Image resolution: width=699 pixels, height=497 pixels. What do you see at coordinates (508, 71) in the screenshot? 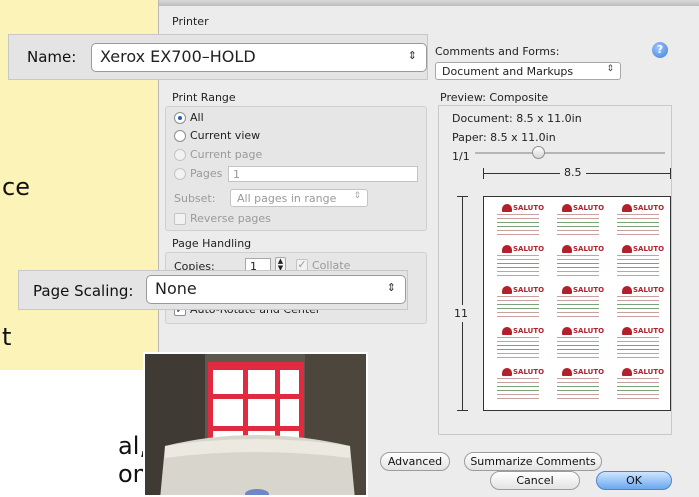
I see `comments-forms-value: Document and Markups` at bounding box center [508, 71].